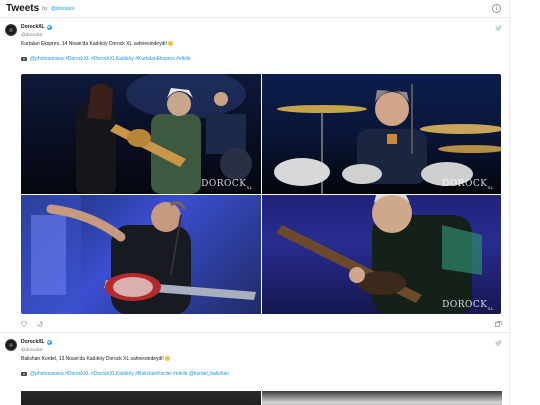  What do you see at coordinates (24, 324) in the screenshot?
I see `like-icon` at bounding box center [24, 324].